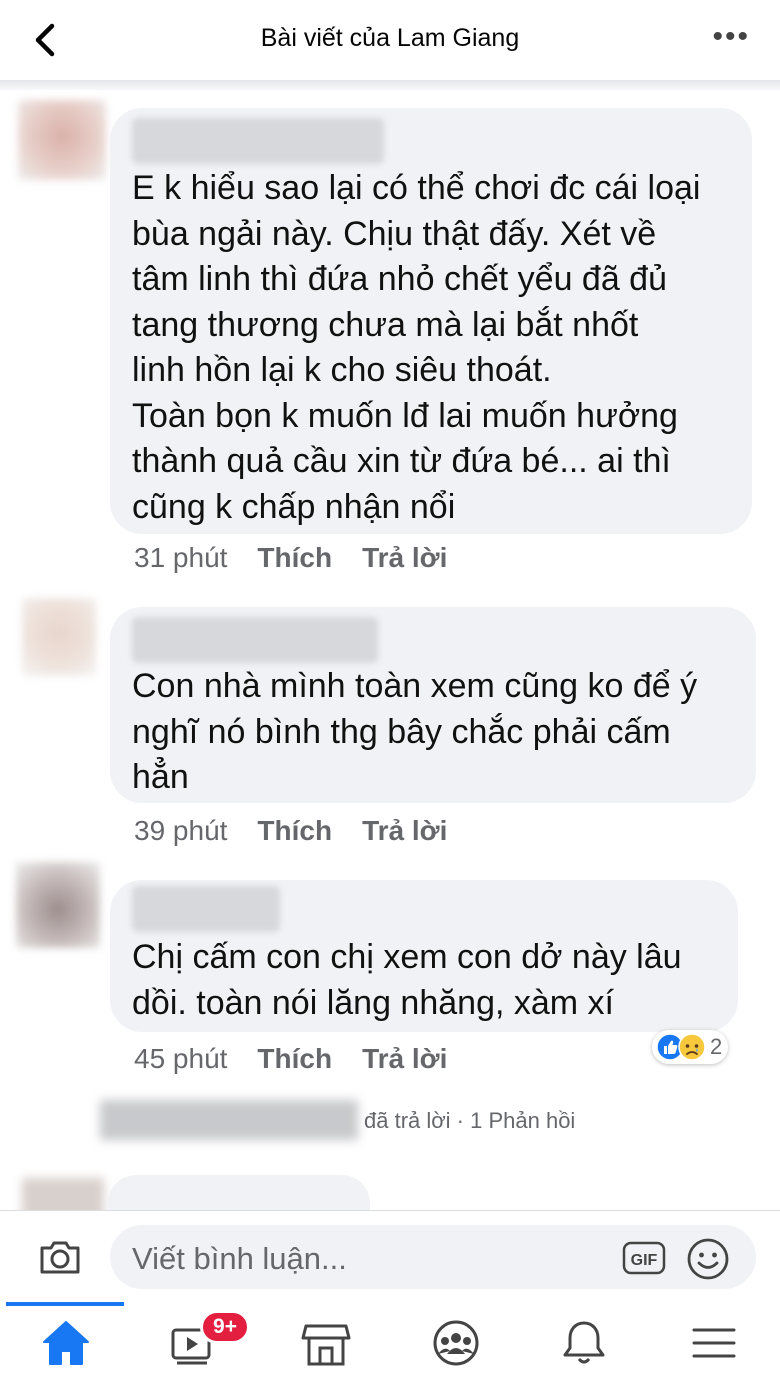  I want to click on emoji-icon, so click(708, 1259).